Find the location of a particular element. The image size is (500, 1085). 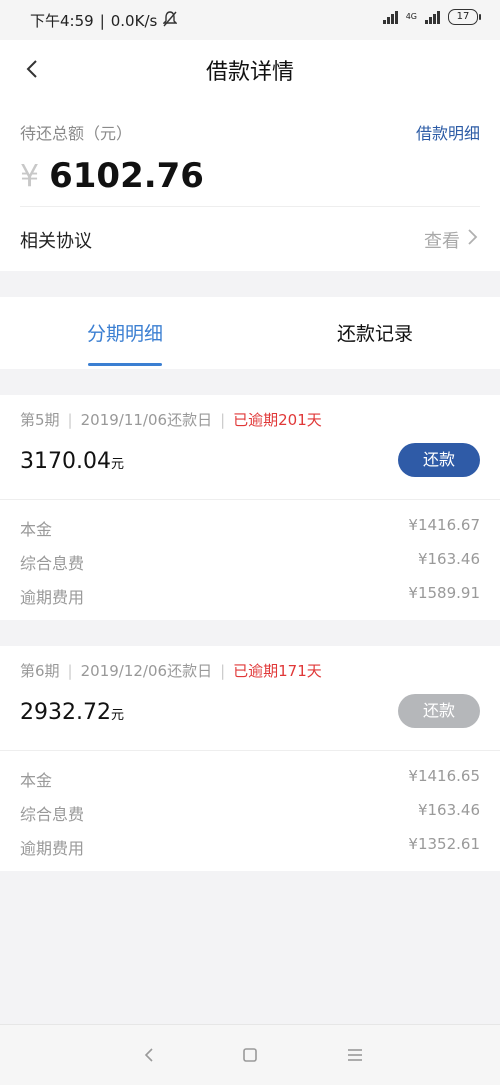

breakdown-row-overdue-fee: 逾期费用 ¥1589.91 is located at coordinates (250, 595).